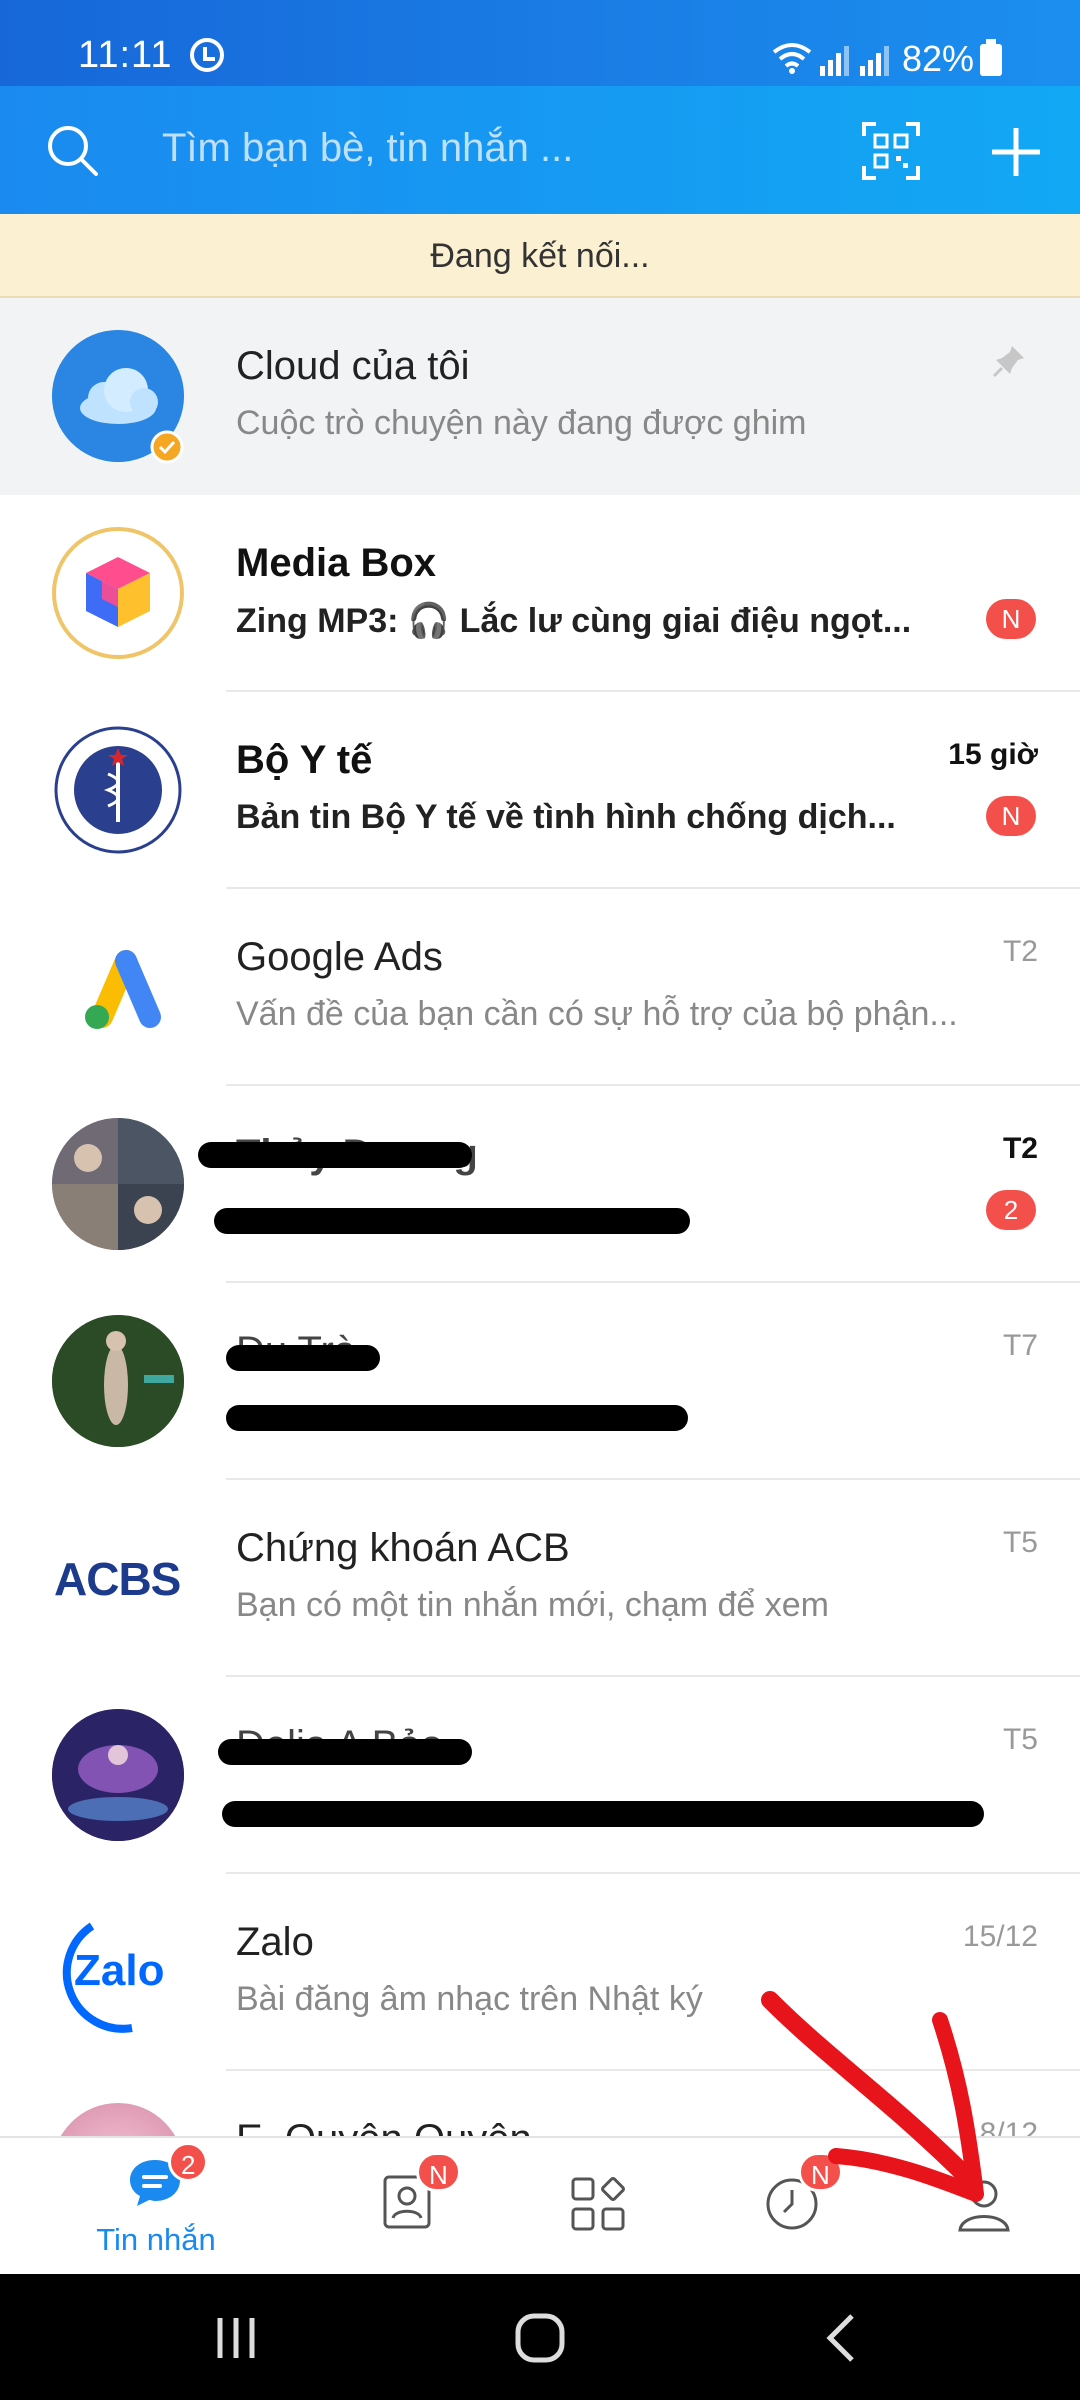 Image resolution: width=1080 pixels, height=2400 pixels. I want to click on tab-discover, so click(598, 2207).